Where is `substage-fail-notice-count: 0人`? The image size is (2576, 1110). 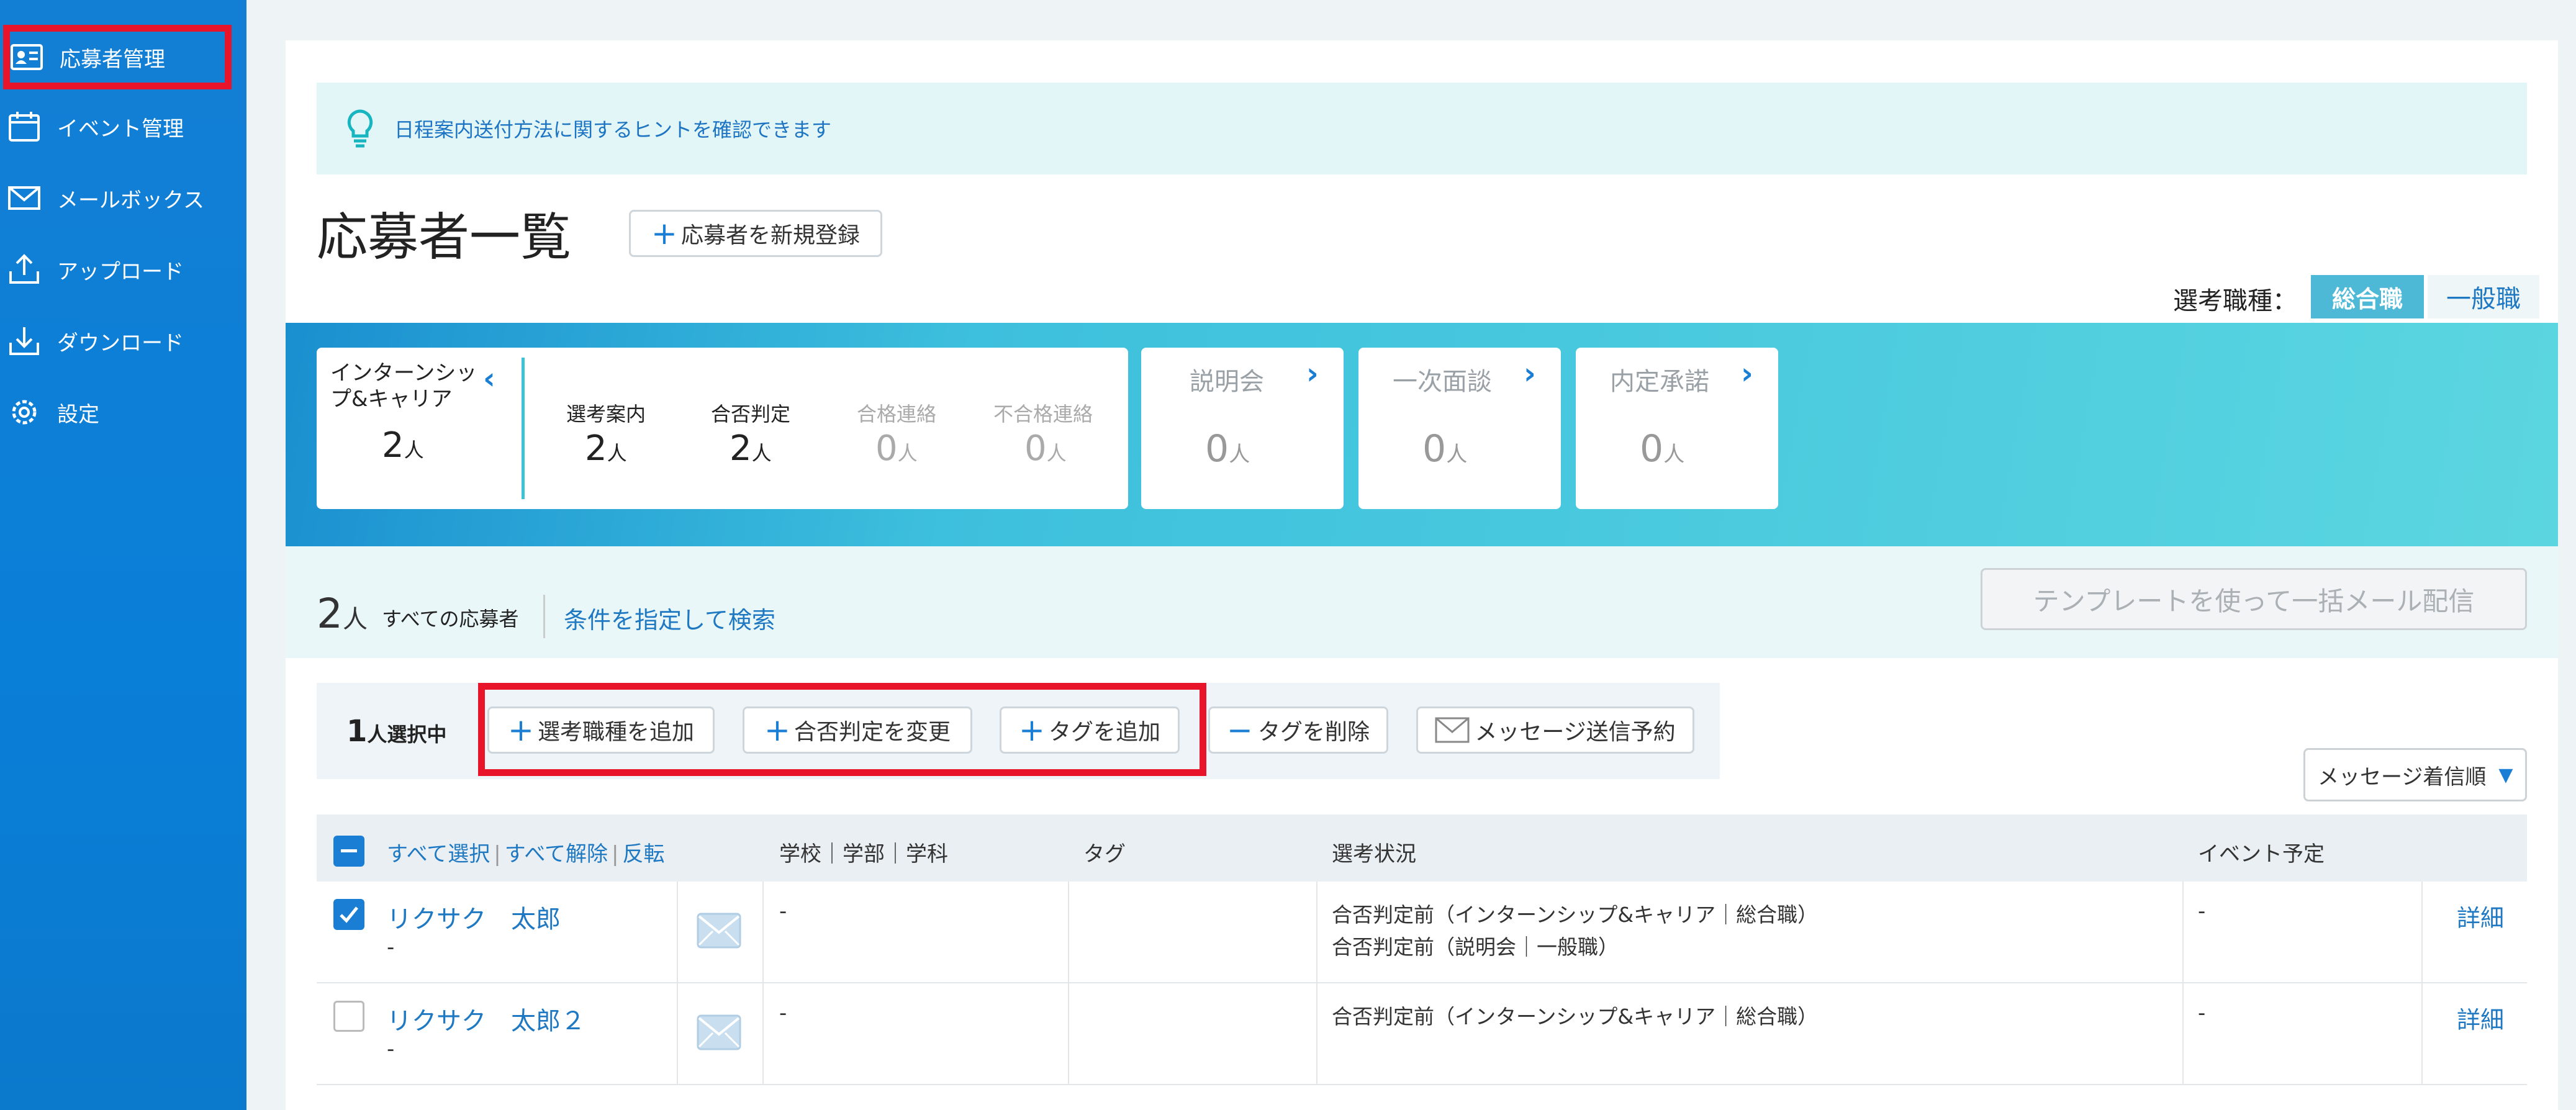 substage-fail-notice-count: 0人 is located at coordinates (1045, 448).